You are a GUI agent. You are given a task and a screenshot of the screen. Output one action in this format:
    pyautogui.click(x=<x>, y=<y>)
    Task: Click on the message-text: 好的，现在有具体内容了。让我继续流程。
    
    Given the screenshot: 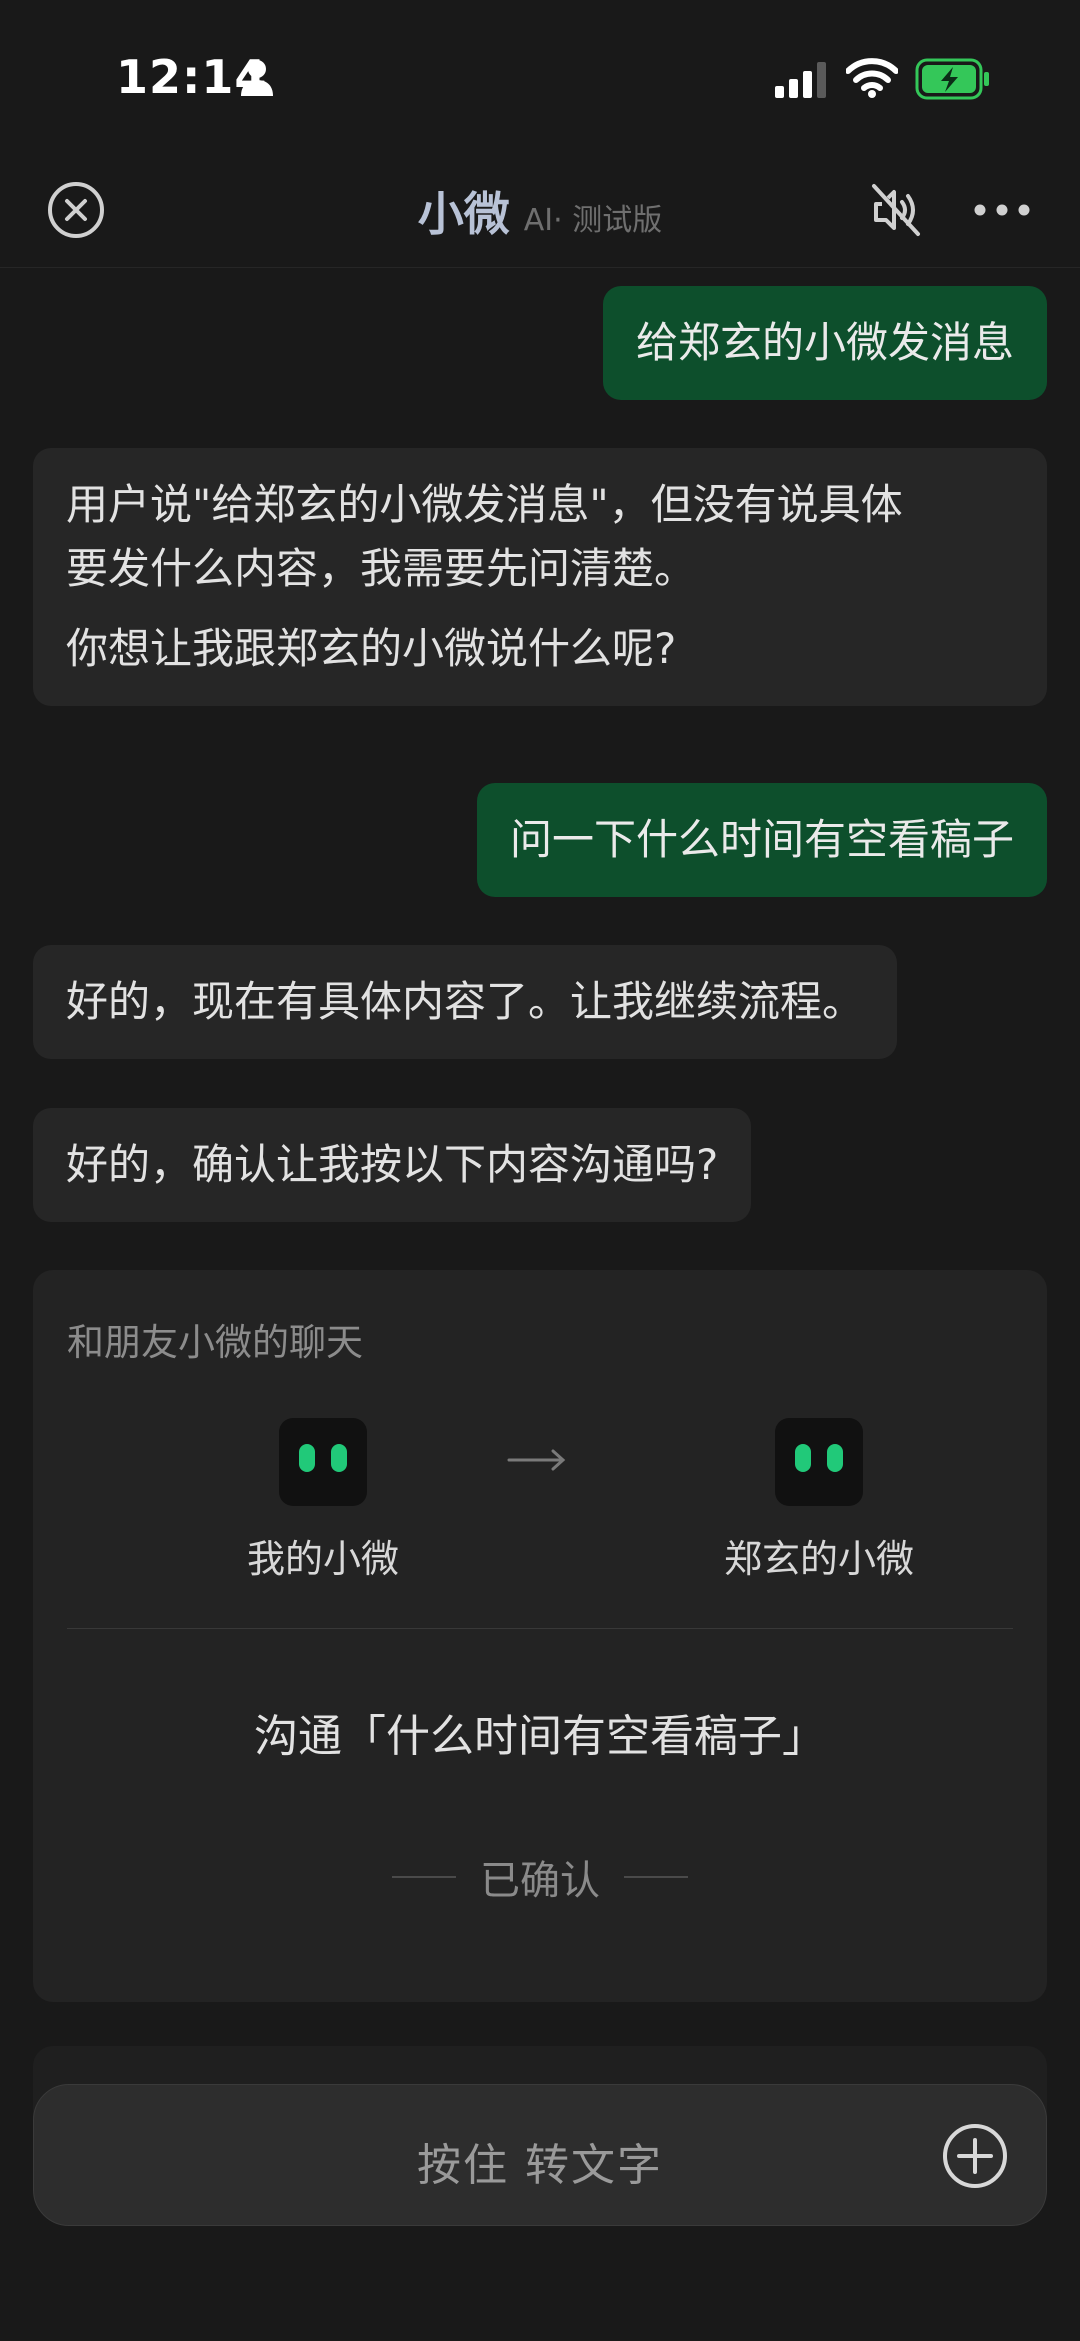 What is the action you would take?
    pyautogui.click(x=465, y=1001)
    